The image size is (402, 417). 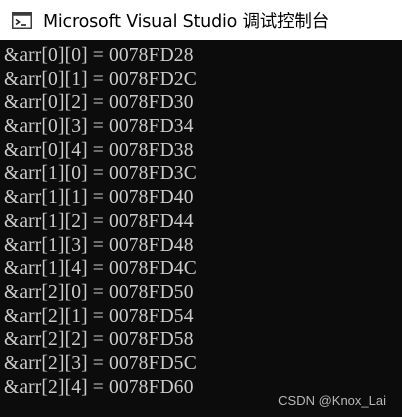 I want to click on console-line: &arr[2][2] = 0078FD58, so click(x=99, y=340).